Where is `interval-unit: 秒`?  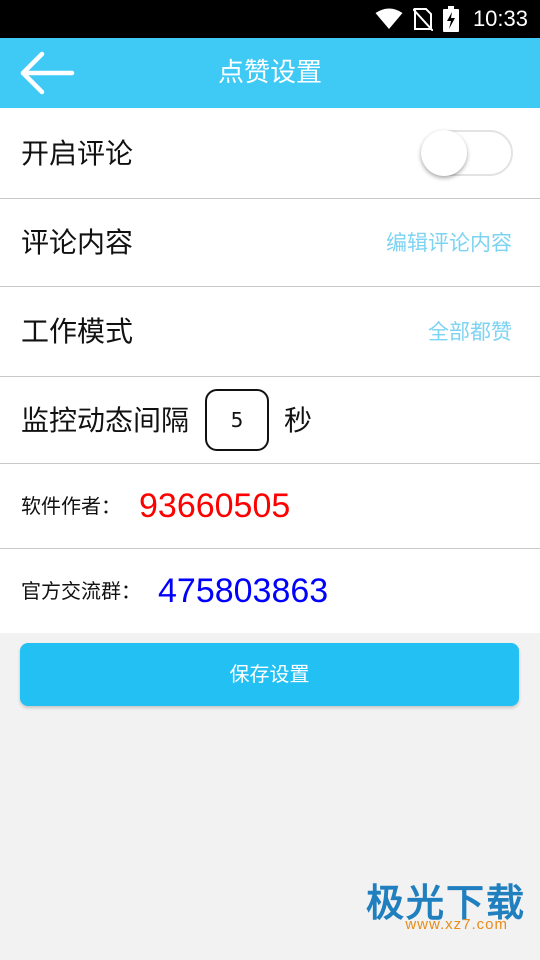
interval-unit: 秒 is located at coordinates (298, 420).